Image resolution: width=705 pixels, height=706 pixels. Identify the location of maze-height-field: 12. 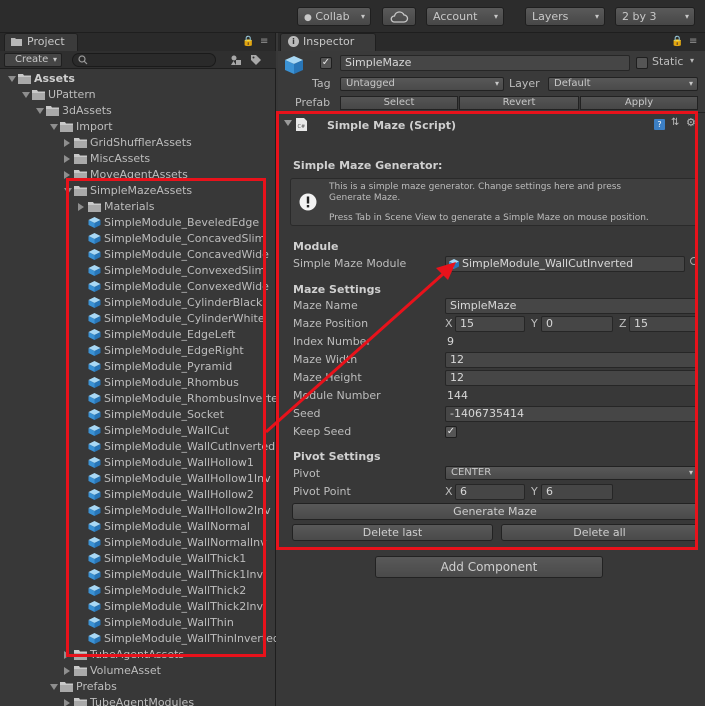
(571, 378).